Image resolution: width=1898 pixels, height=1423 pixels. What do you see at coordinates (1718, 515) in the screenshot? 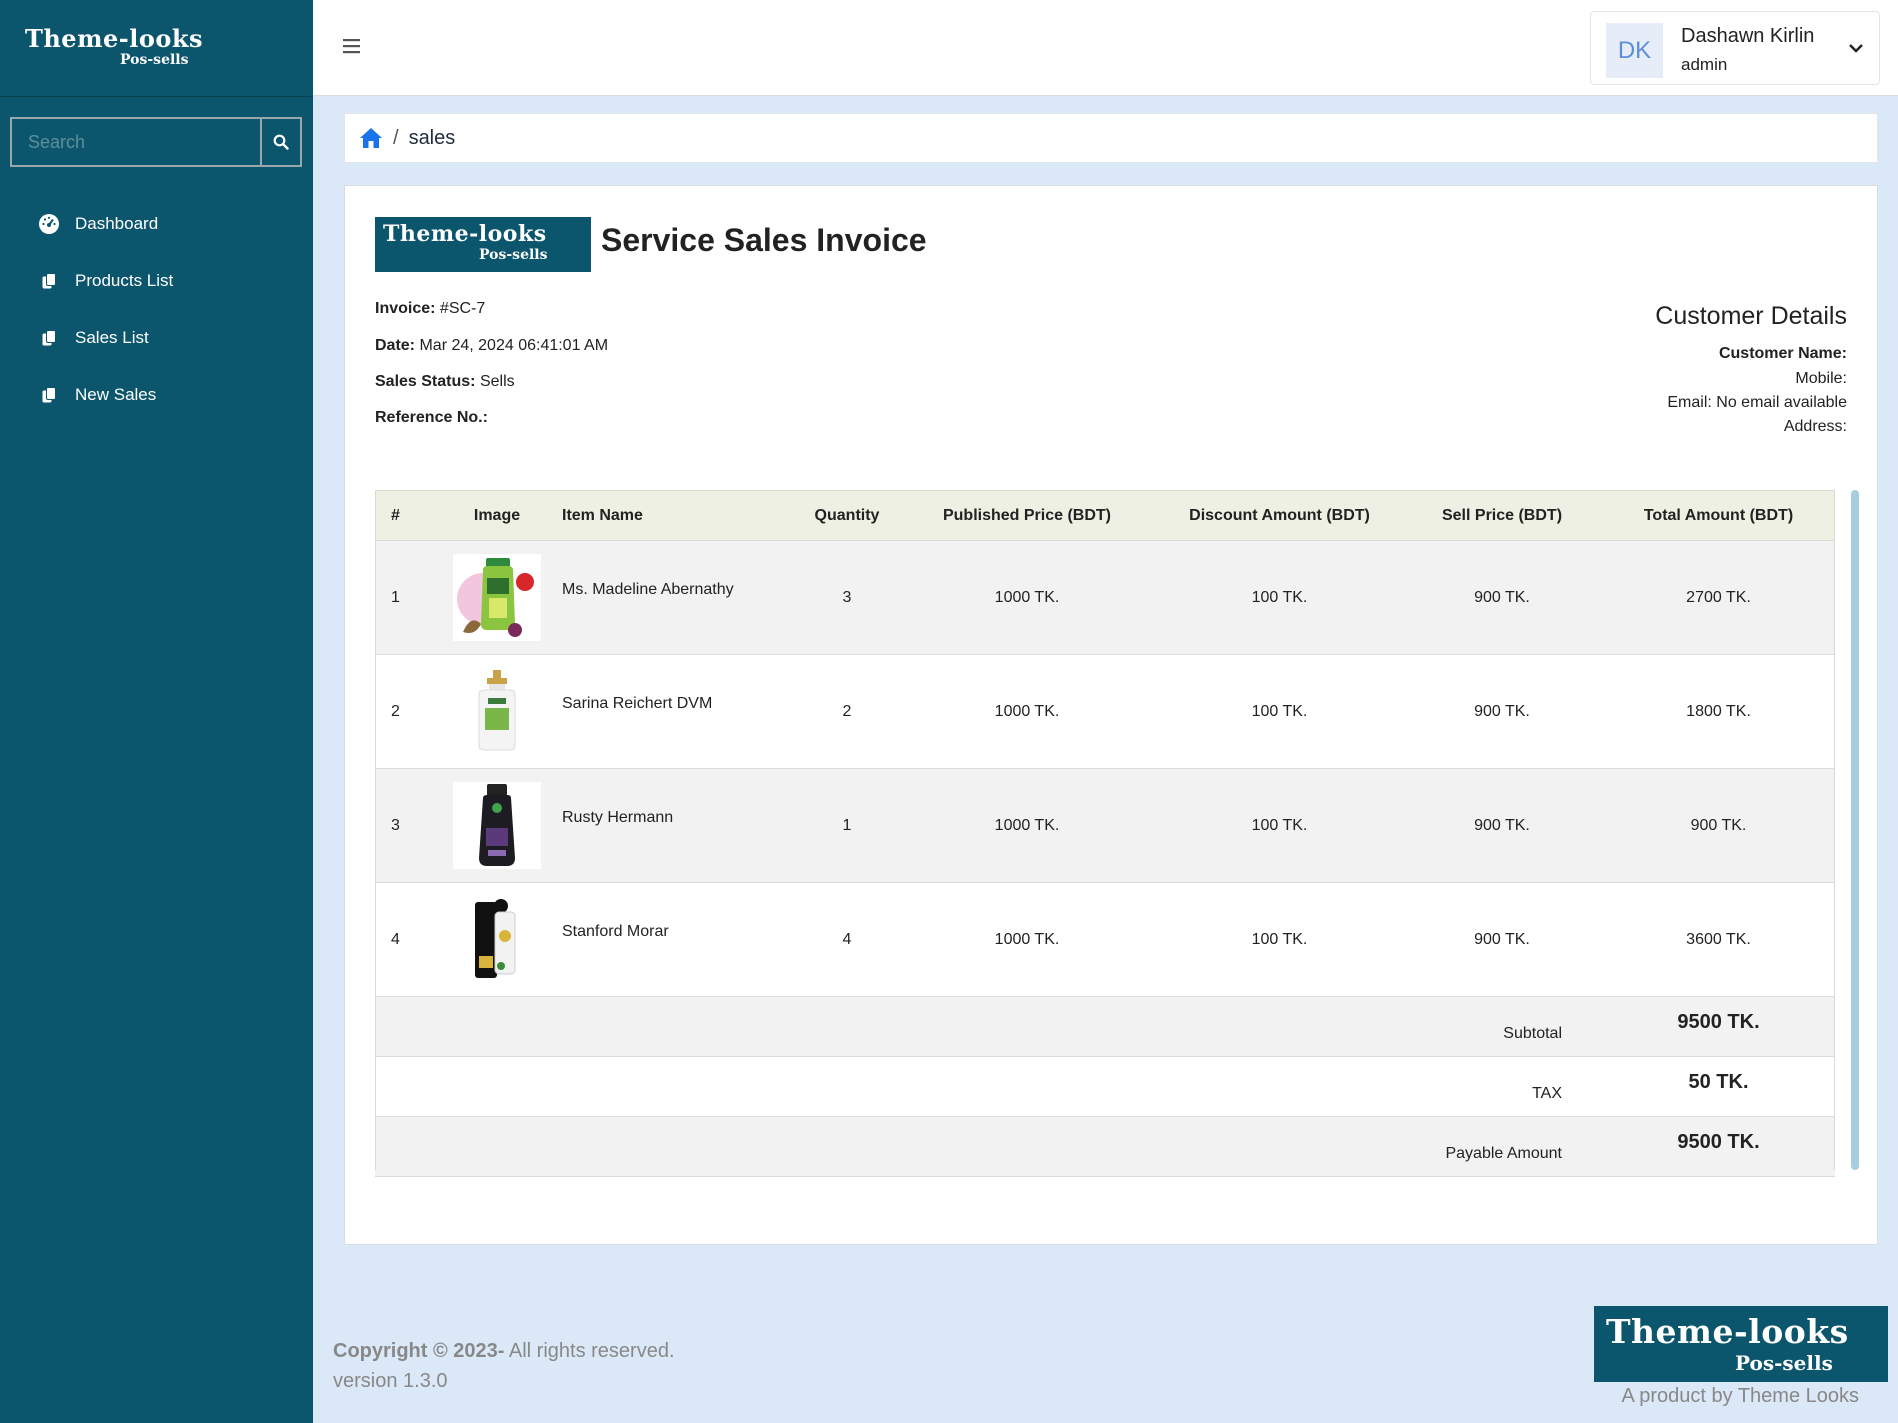
I see `column-header: Total Amount (BDT)` at bounding box center [1718, 515].